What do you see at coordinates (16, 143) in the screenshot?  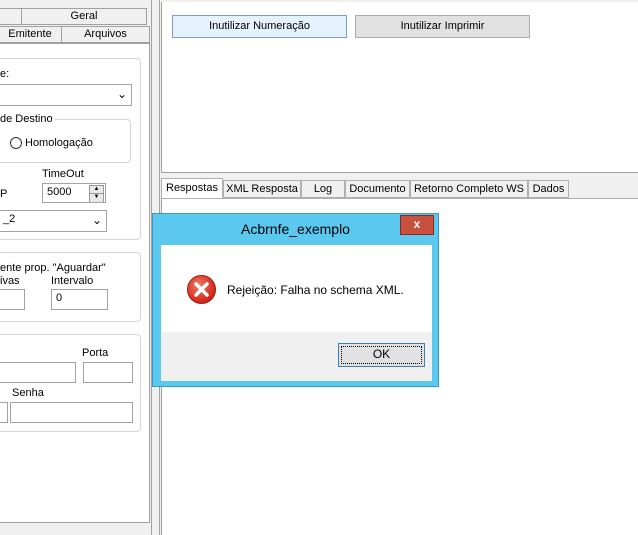 I see `radio-homologacao` at bounding box center [16, 143].